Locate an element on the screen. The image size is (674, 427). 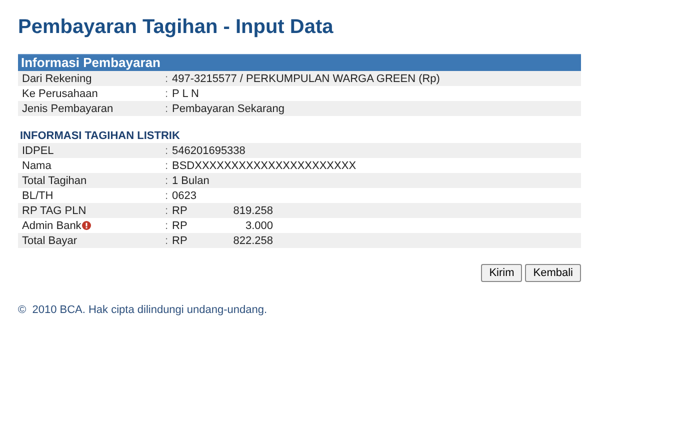
field-value: 0623 is located at coordinates (184, 196).